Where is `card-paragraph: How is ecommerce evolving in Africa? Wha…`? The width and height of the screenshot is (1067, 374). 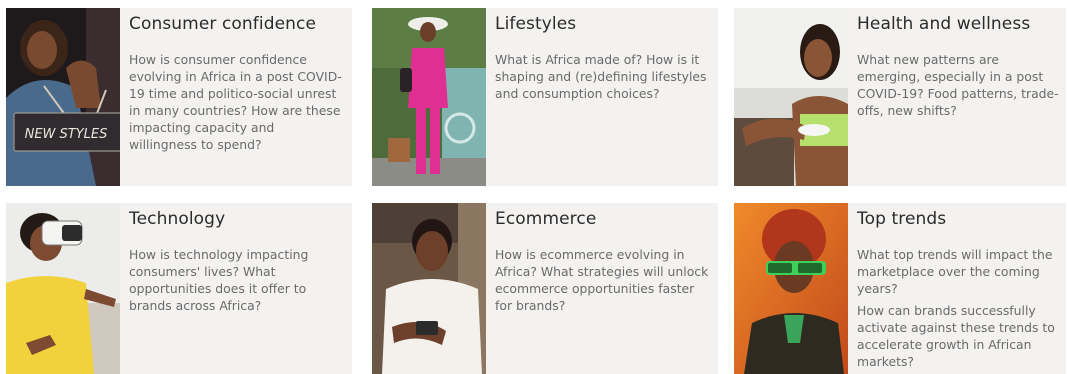
card-paragraph: How is ecommerce evolving in Africa? Wha… is located at coordinates (602, 280).